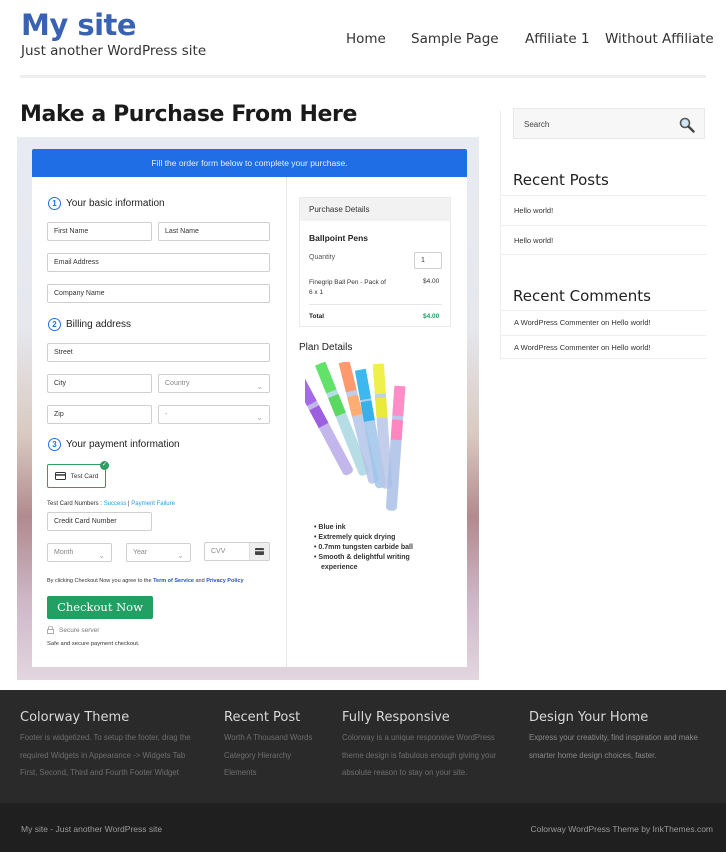  What do you see at coordinates (214, 414) in the screenshot?
I see `state-select: - ⌄` at bounding box center [214, 414].